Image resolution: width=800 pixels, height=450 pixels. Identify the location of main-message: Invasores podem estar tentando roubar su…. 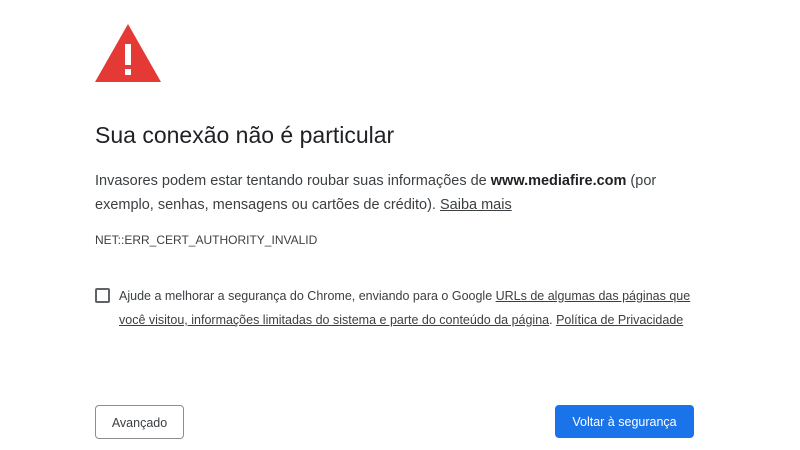
(397, 193).